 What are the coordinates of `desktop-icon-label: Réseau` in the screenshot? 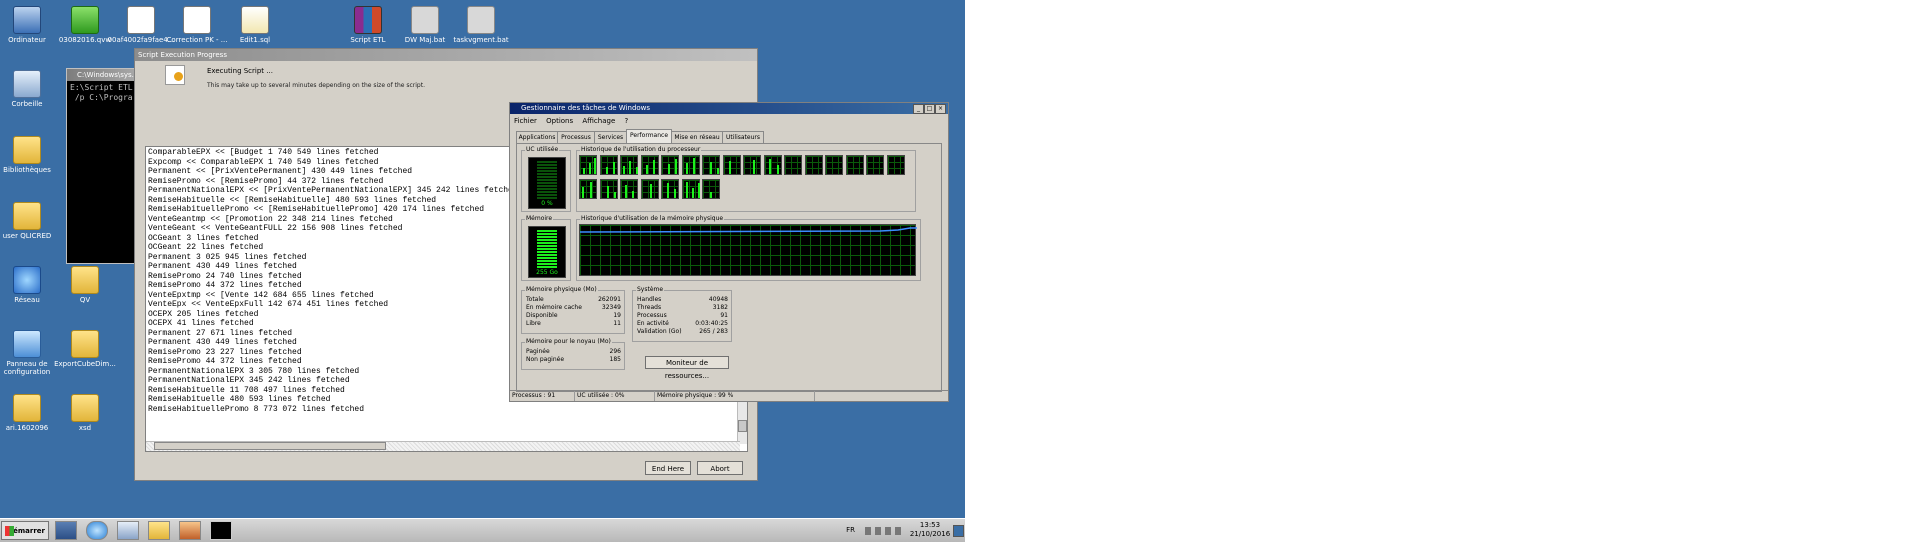 It's located at (27, 300).